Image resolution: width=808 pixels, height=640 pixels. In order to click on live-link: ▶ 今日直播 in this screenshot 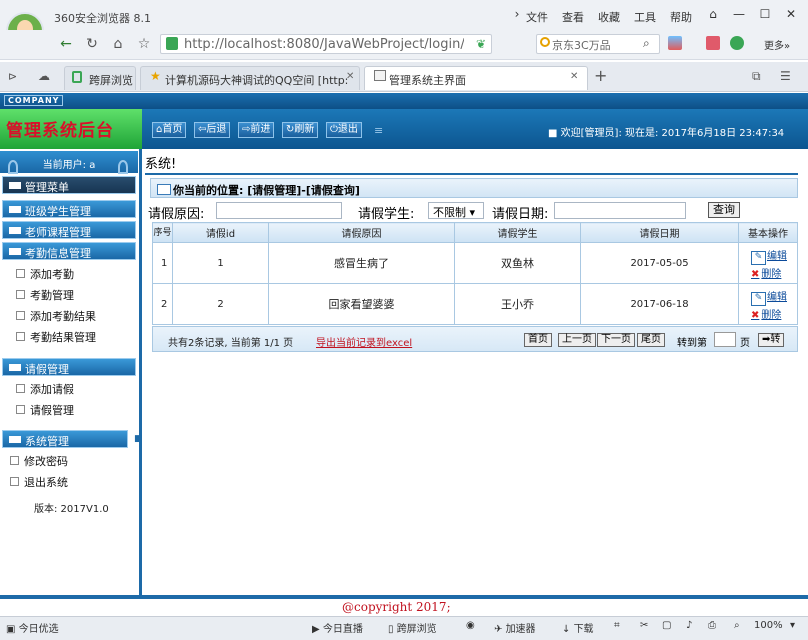, I will do `click(337, 627)`.